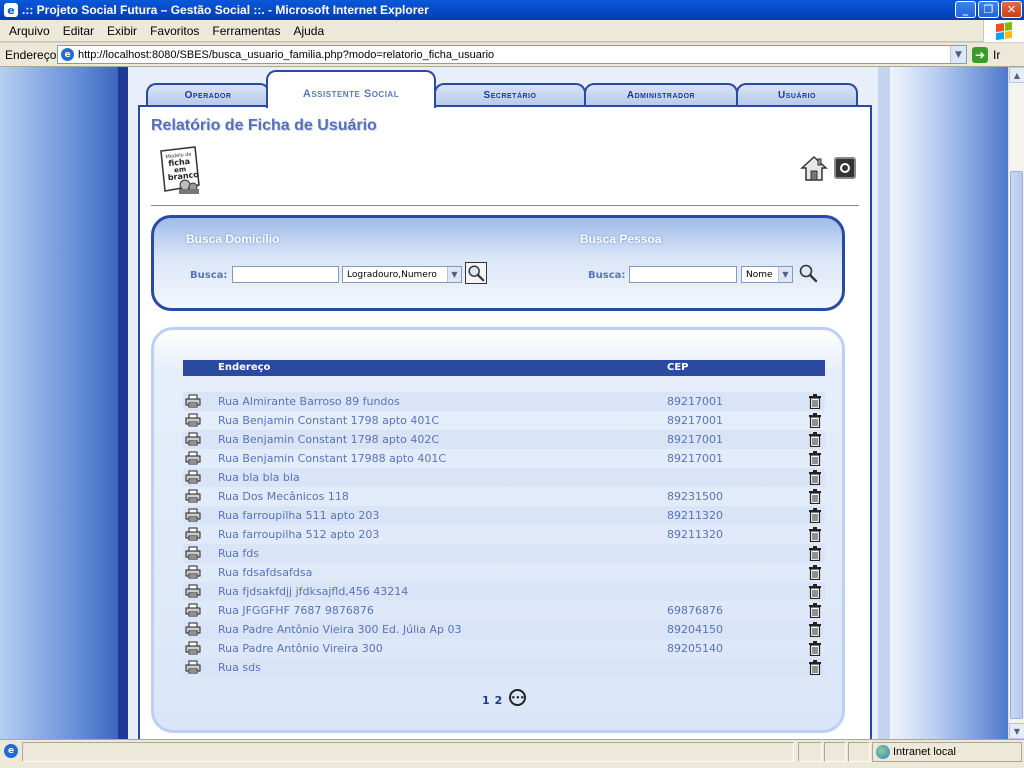 This screenshot has width=1024, height=768. What do you see at coordinates (814, 168) in the screenshot?
I see `home-icon` at bounding box center [814, 168].